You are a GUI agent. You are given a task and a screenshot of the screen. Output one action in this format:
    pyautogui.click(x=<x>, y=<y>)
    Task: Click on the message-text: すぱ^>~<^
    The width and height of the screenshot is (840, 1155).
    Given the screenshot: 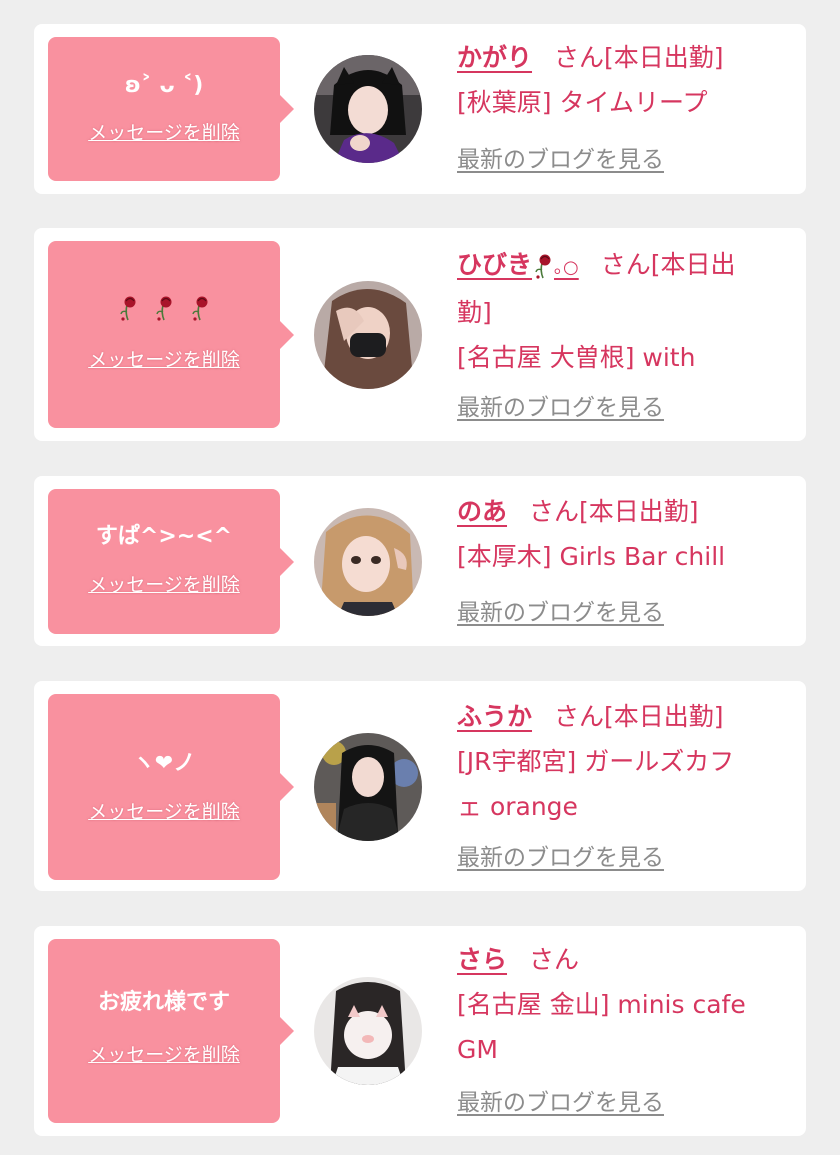 What is the action you would take?
    pyautogui.click(x=164, y=536)
    